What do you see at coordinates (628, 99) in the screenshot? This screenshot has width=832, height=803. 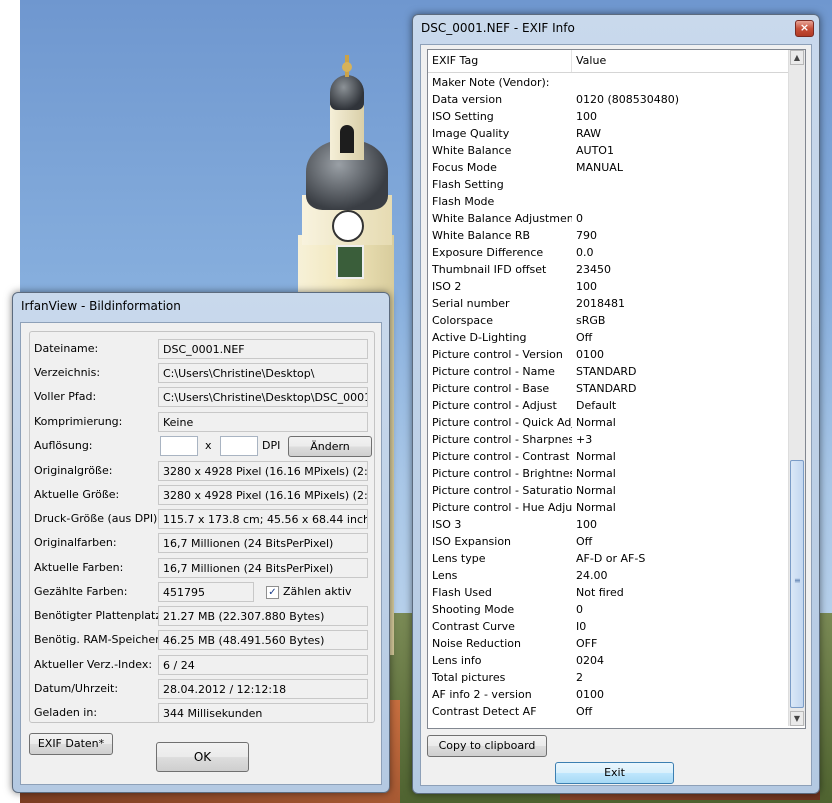 I see `exif-value: 0120 (808530480)` at bounding box center [628, 99].